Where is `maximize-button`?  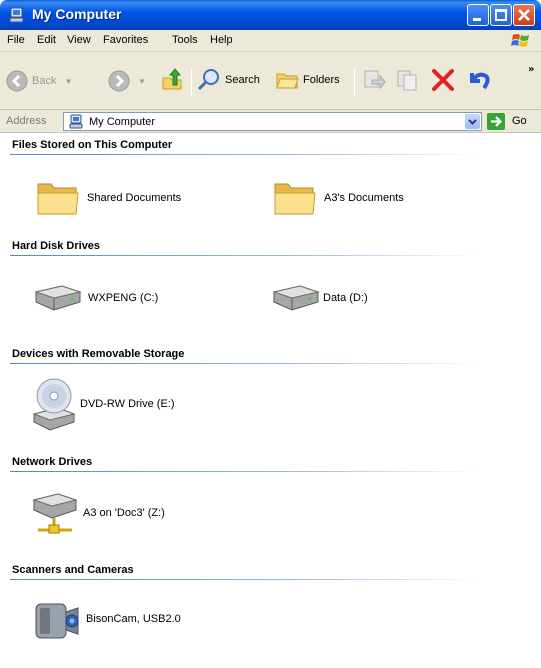 maximize-button is located at coordinates (501, 15).